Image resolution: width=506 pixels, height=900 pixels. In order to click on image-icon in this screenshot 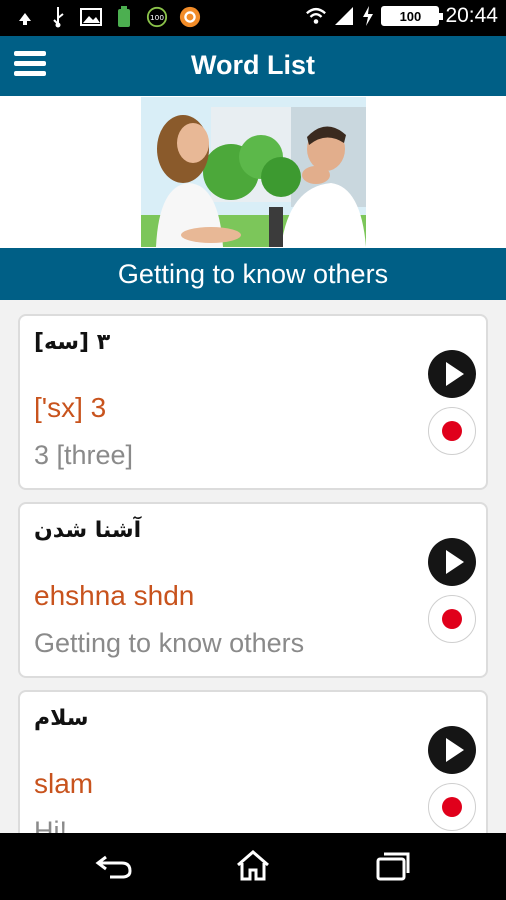, I will do `click(91, 17)`.